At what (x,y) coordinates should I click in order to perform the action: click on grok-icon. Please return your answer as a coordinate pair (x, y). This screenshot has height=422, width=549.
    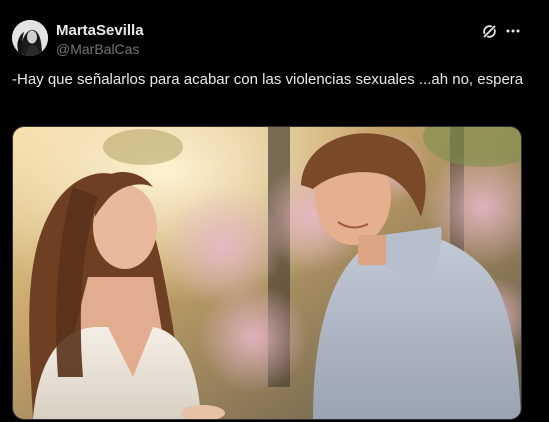
    Looking at the image, I should click on (489, 31).